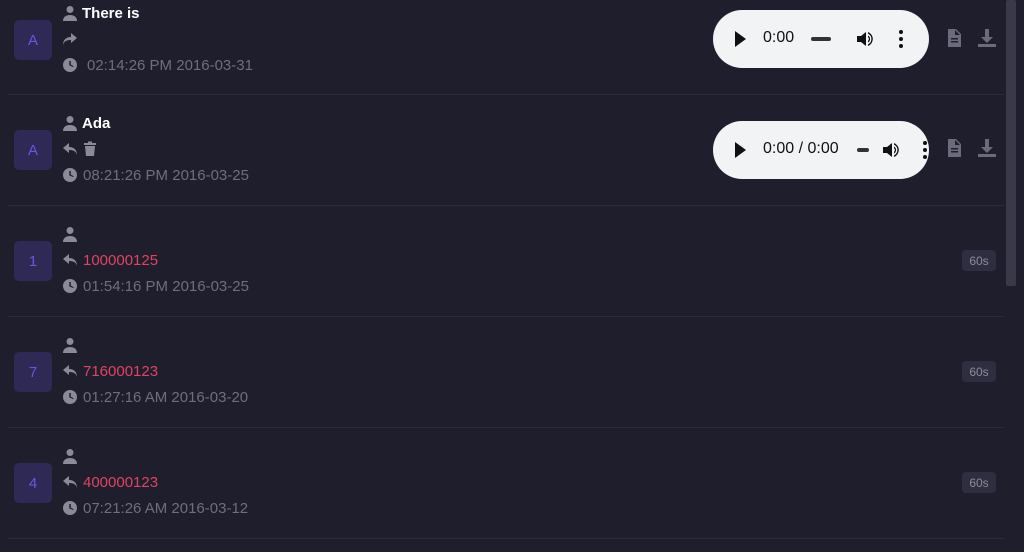 Image resolution: width=1024 pixels, height=552 pixels. What do you see at coordinates (779, 37) in the screenshot?
I see `audio-time: 0:00` at bounding box center [779, 37].